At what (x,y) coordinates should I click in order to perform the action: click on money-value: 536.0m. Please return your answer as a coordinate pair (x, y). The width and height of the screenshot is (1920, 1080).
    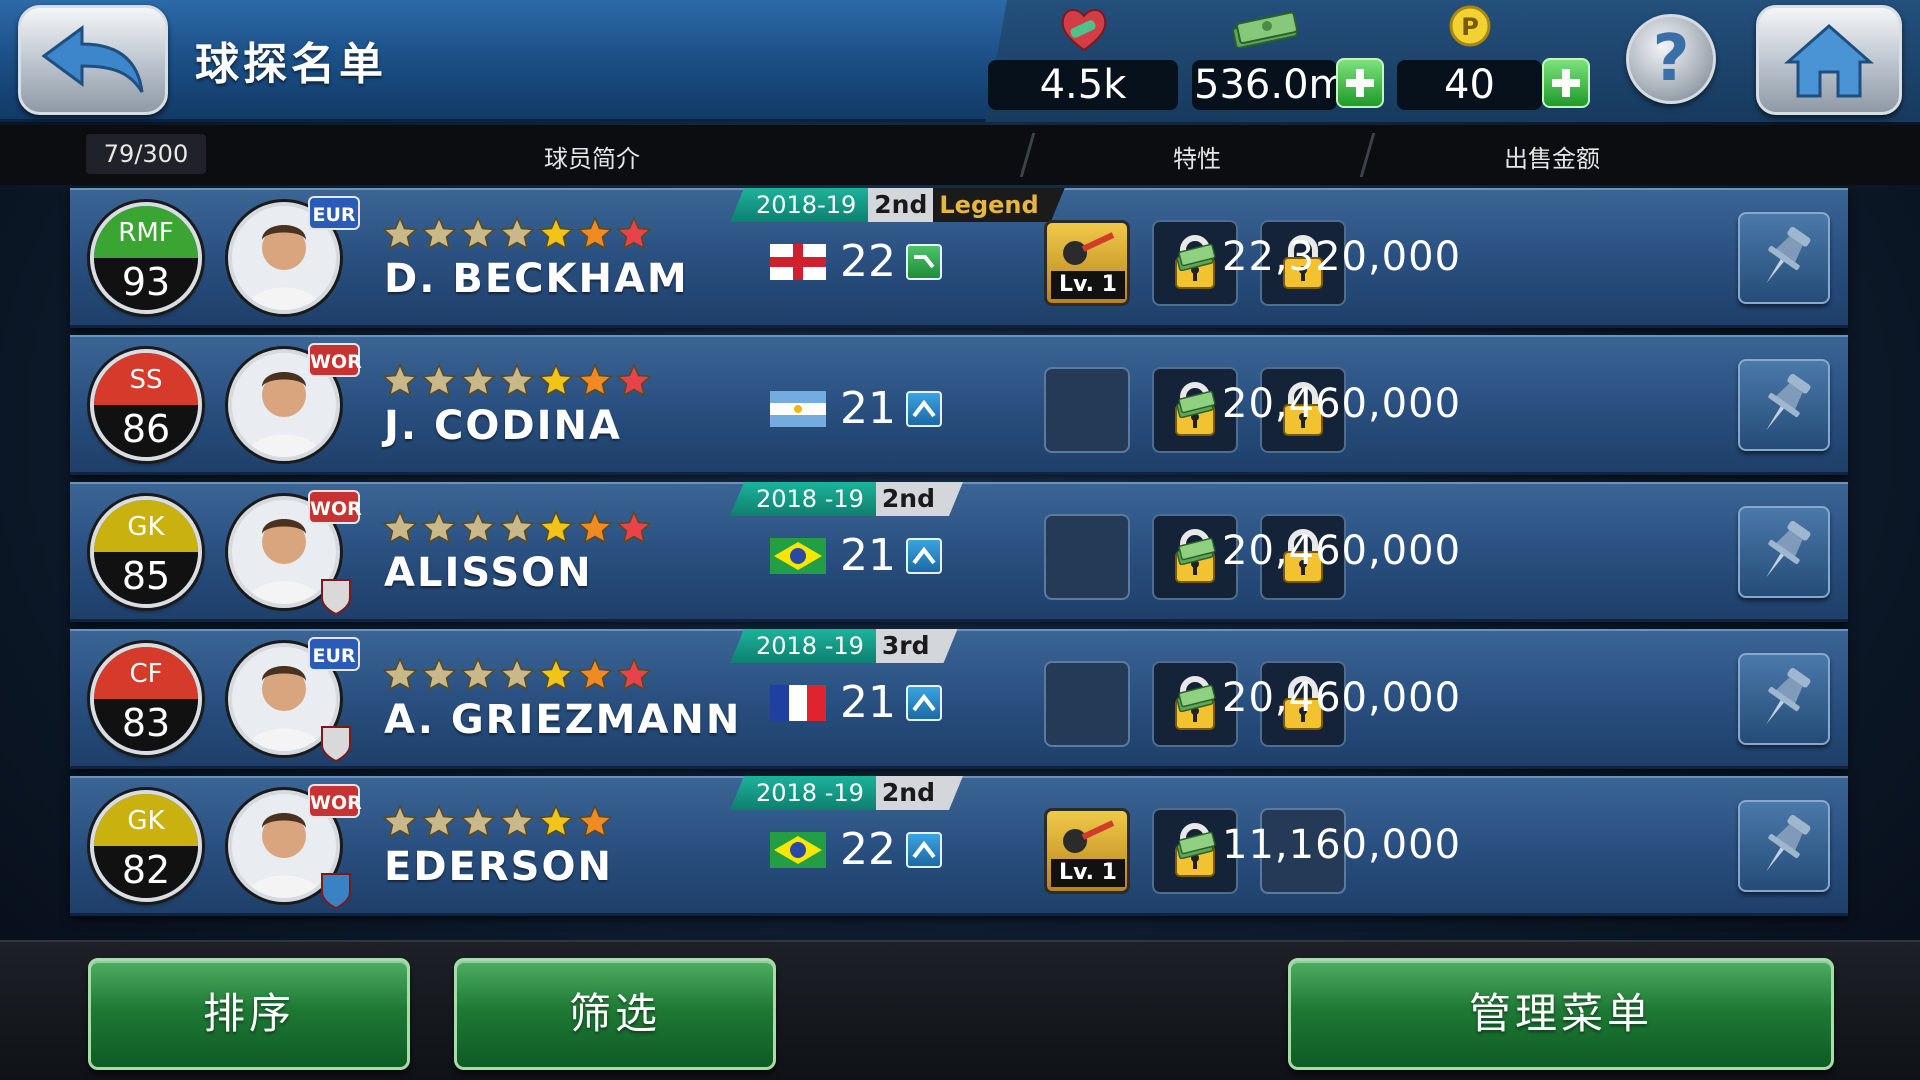
    Looking at the image, I should click on (1270, 85).